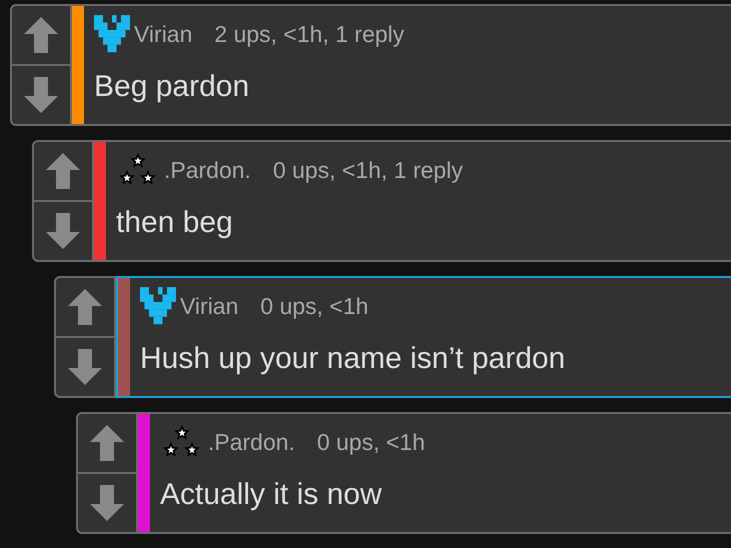 The image size is (731, 548). What do you see at coordinates (172, 87) in the screenshot?
I see `comment-text: Beg pardon` at bounding box center [172, 87].